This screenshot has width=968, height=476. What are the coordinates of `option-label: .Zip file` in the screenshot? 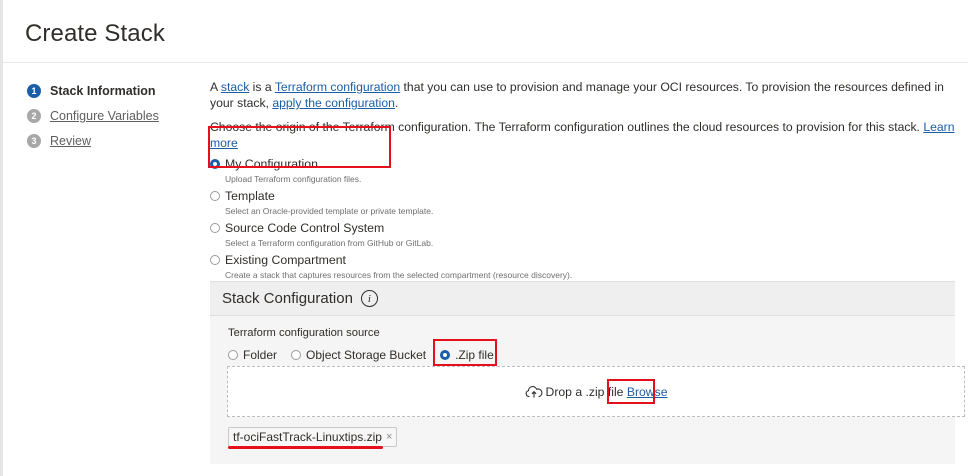 It's located at (474, 355).